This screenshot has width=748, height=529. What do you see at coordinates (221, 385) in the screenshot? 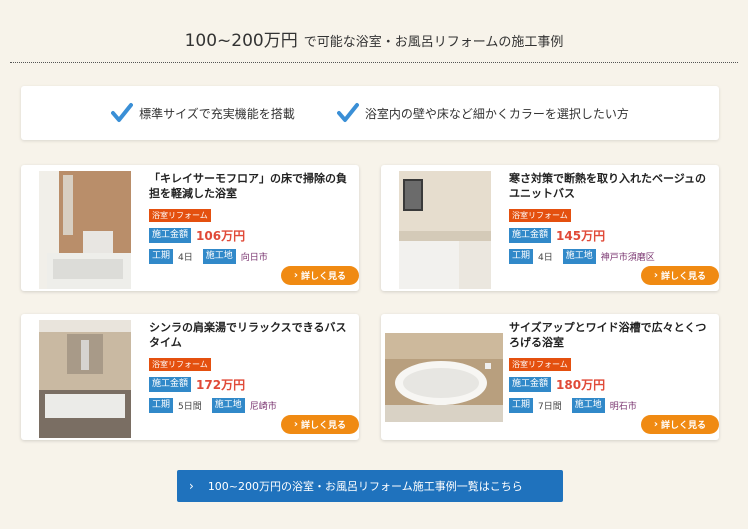
I see `case-price: 172万円` at bounding box center [221, 385].